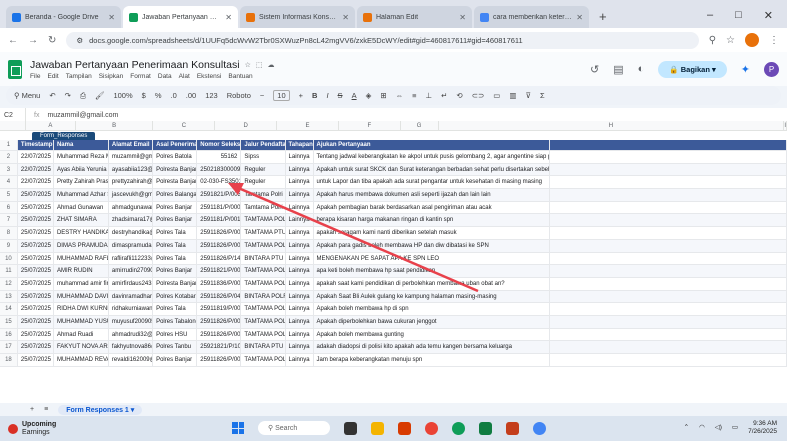  I want to click on table-cell: ayasabiia123@gmail.com, so click(131, 169).